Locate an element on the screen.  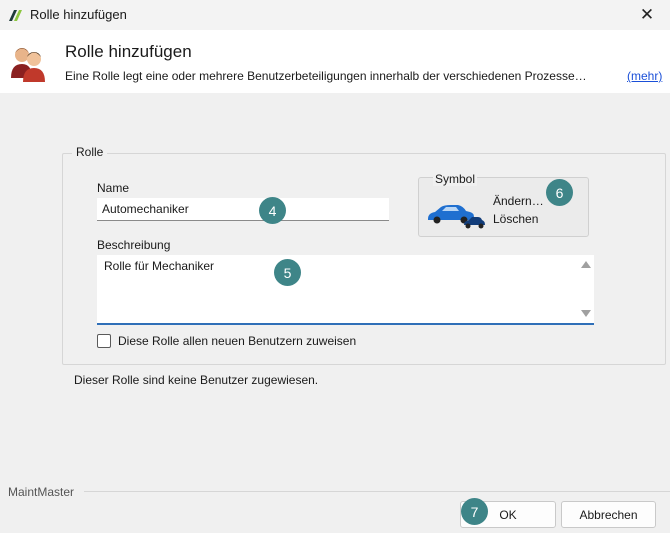
assign-all-checkbox is located at coordinates (104, 341).